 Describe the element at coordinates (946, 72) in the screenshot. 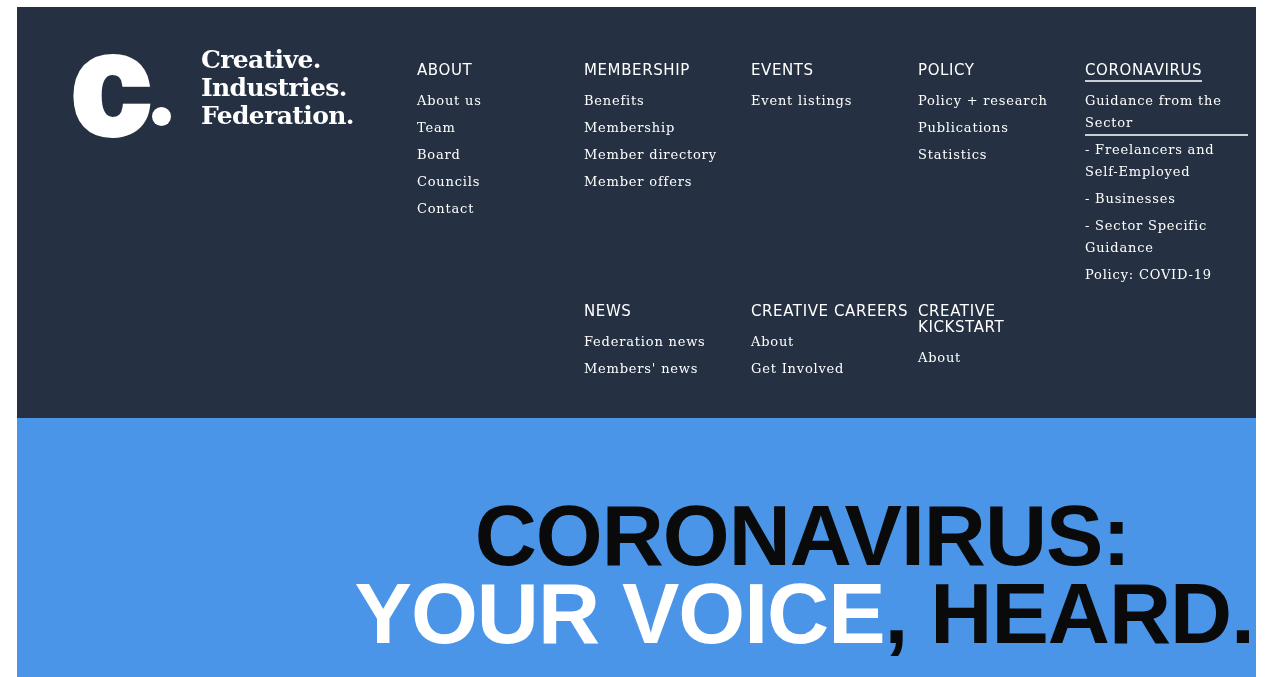

I see `menu-heading: POLICY` at that location.